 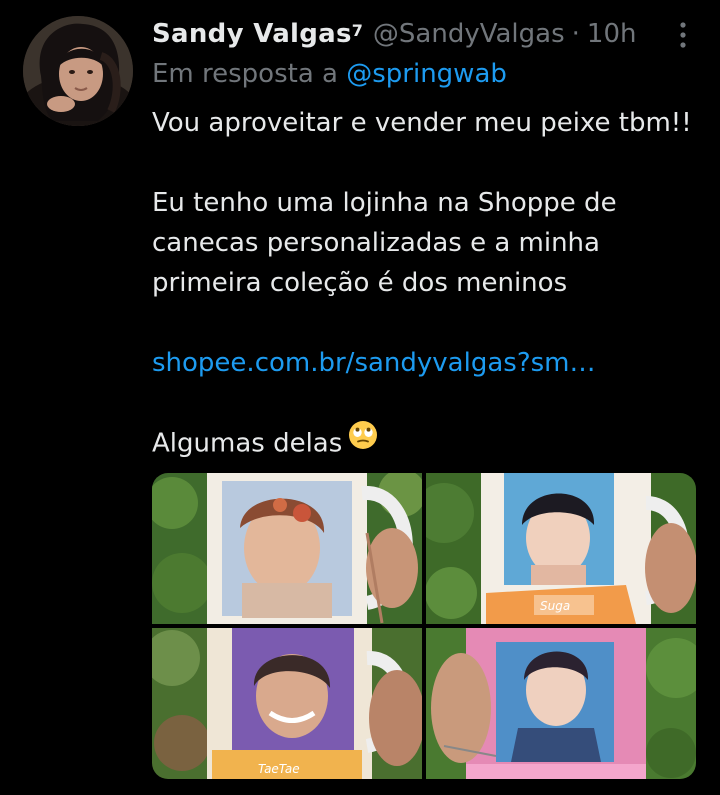 What do you see at coordinates (561, 548) in the screenshot?
I see `media-photo: Suga` at bounding box center [561, 548].